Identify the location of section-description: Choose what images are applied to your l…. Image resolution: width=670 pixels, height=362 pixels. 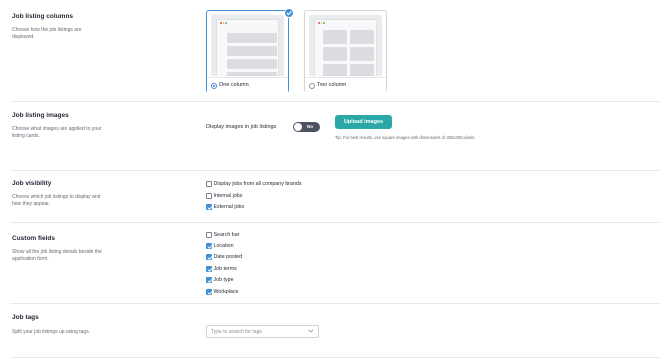
(57, 132).